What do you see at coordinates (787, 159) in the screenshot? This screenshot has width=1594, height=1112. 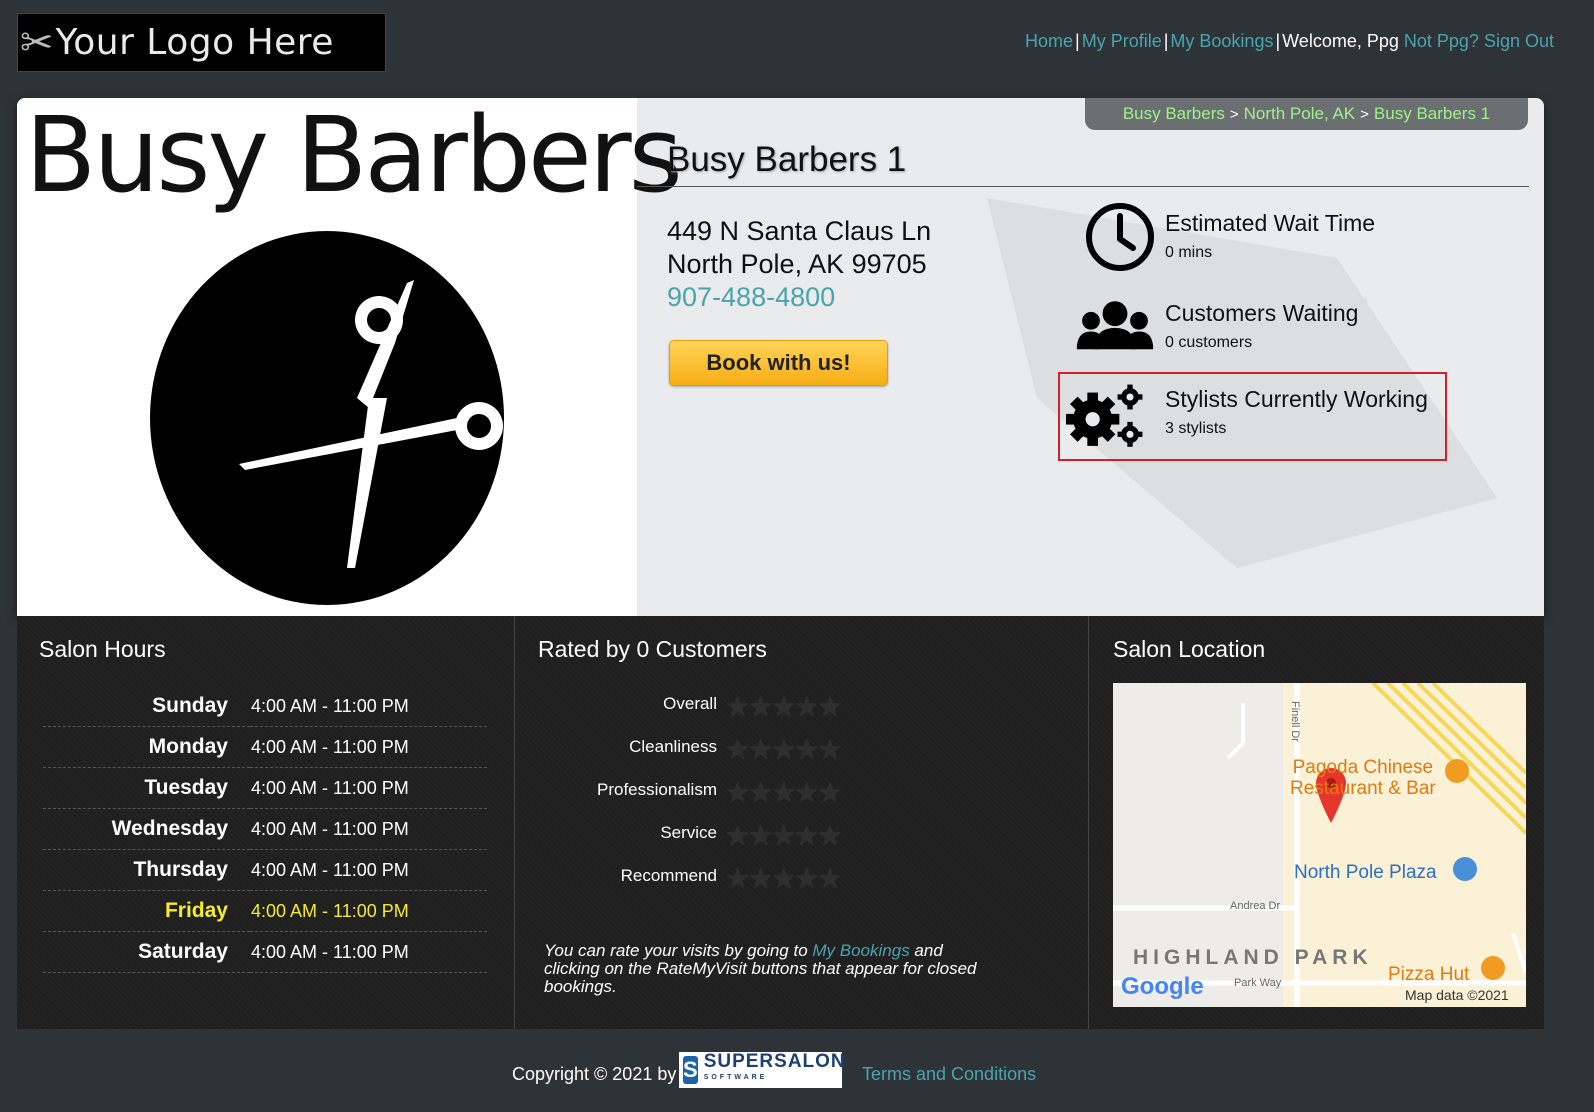 I see `salon-title: Busy Barbers 1` at bounding box center [787, 159].